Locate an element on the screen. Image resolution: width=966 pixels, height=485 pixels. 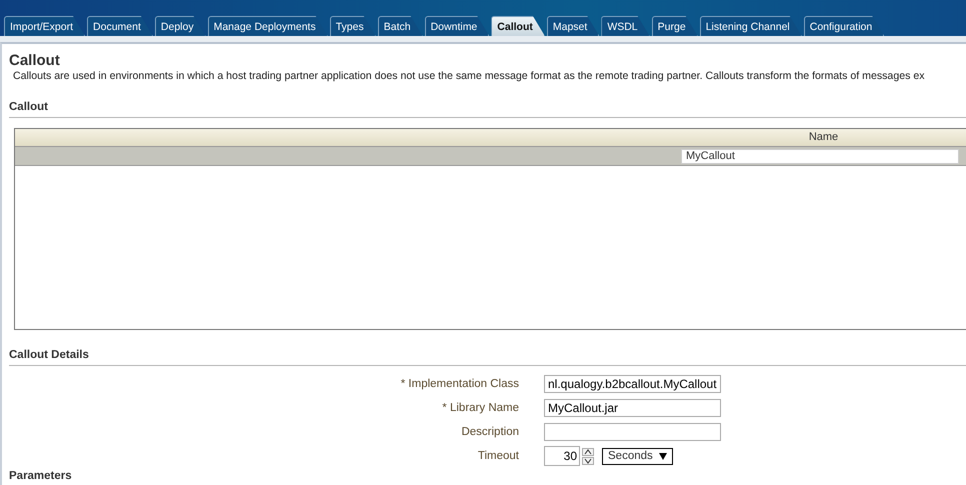
unit-dropdown: Seconds is located at coordinates (637, 456).